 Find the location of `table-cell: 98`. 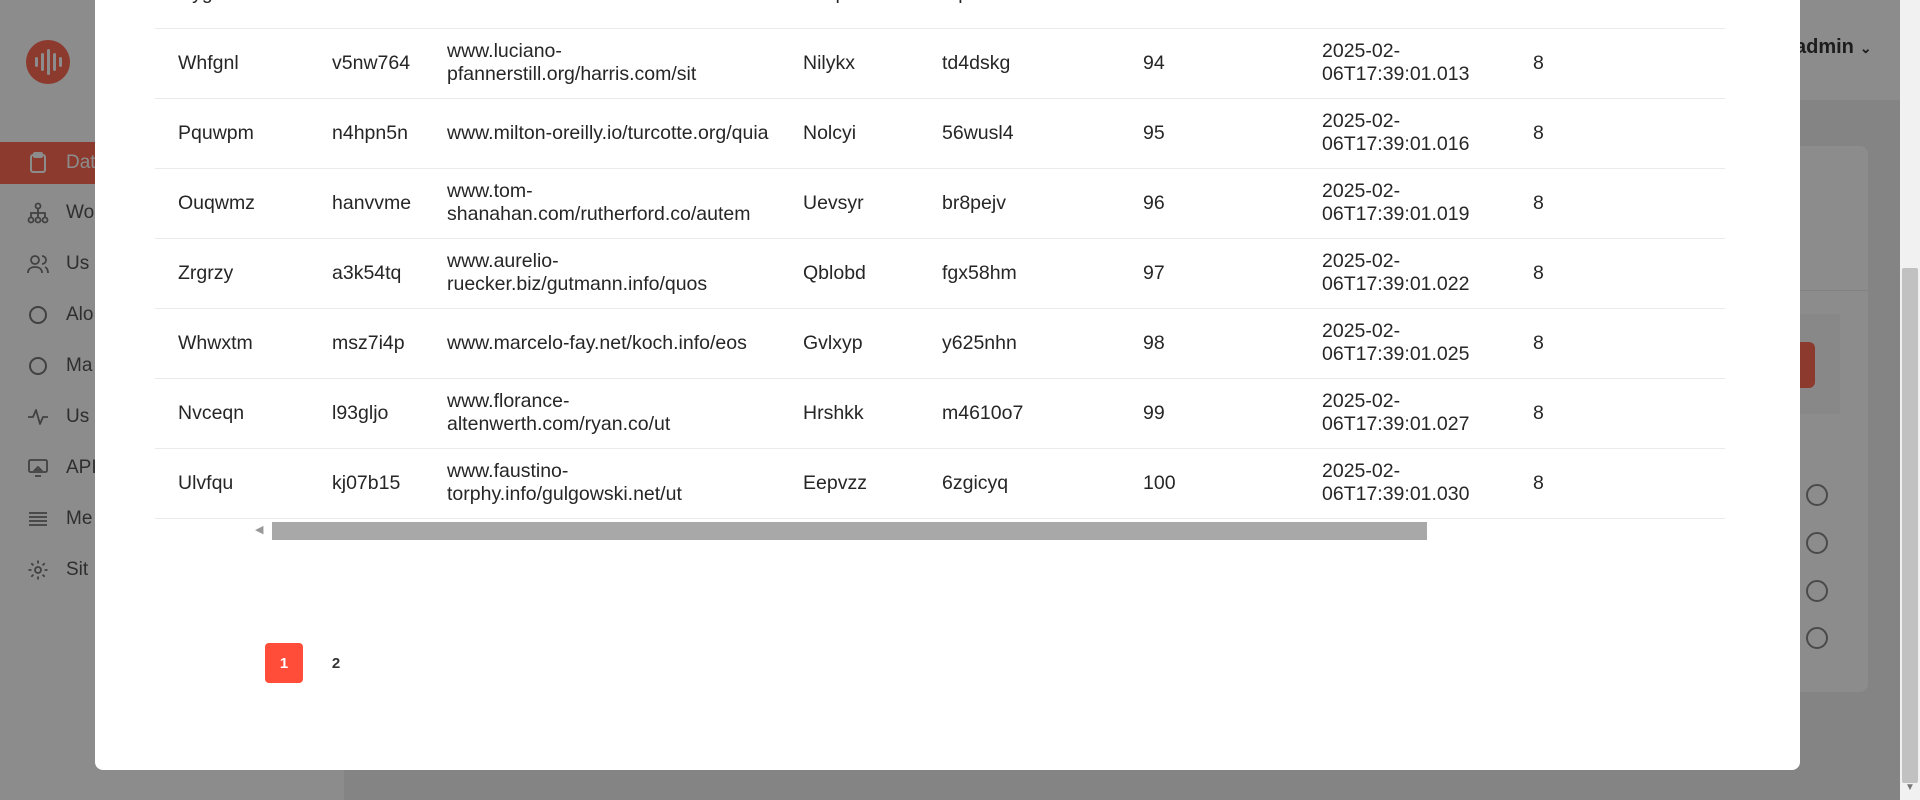

table-cell: 98 is located at coordinates (1154, 342).